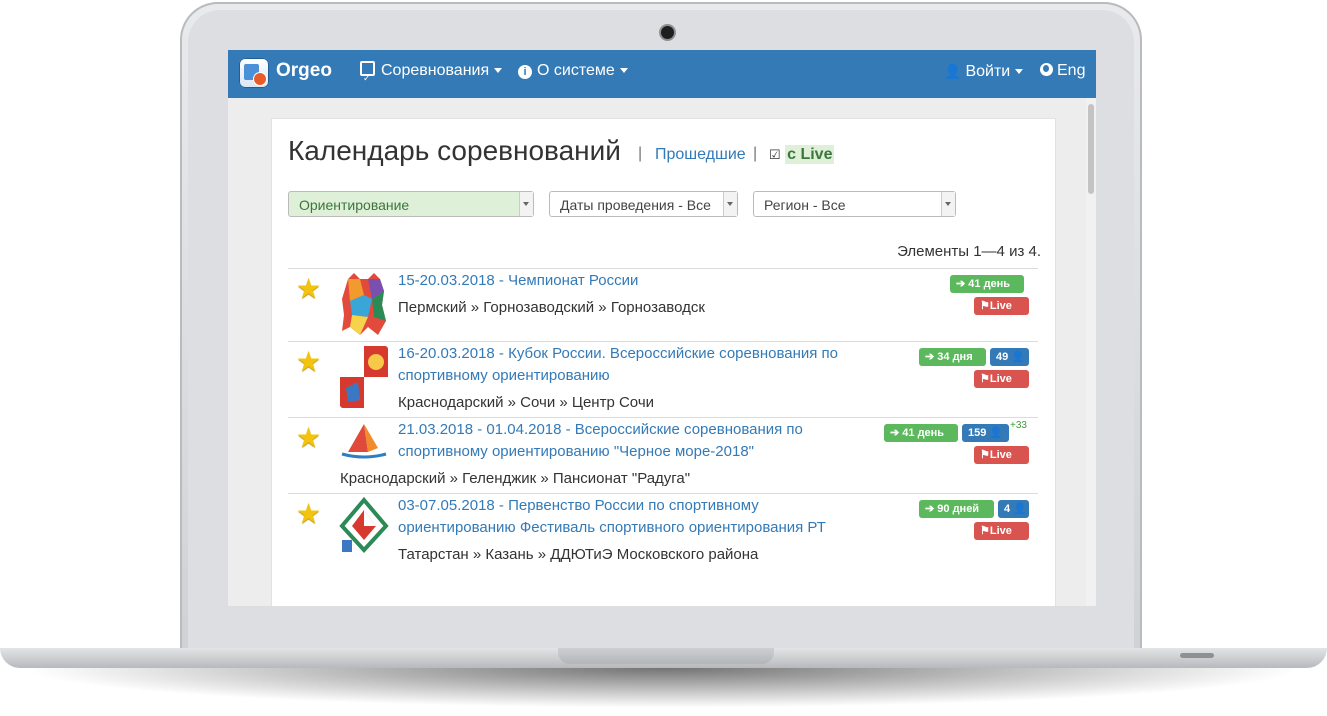 Image resolution: width=1327 pixels, height=716 pixels. Describe the element at coordinates (953, 71) in the screenshot. I see `user-icon: 👤` at that location.